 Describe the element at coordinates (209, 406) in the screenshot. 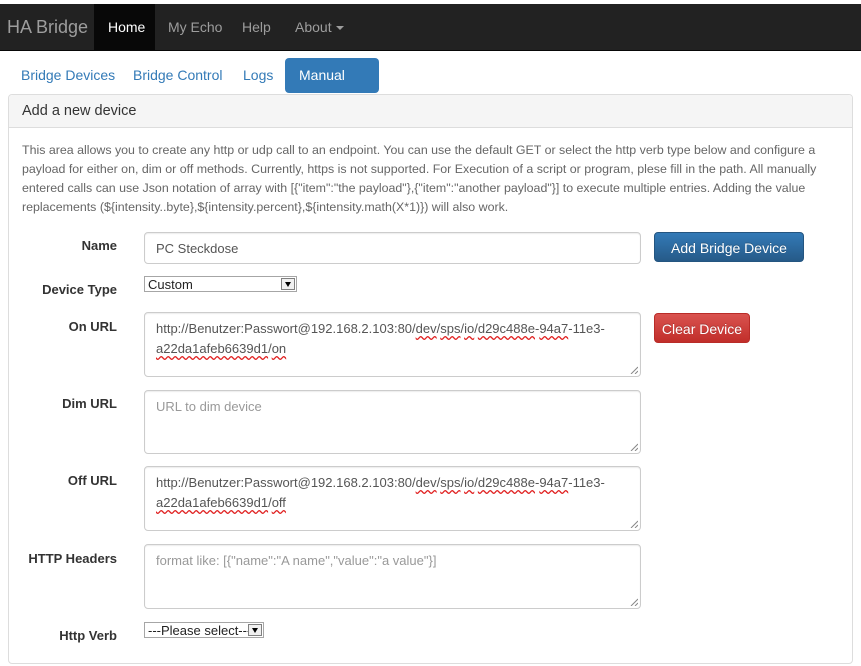

I see `dim-url-placeholder: URL to dim device` at that location.